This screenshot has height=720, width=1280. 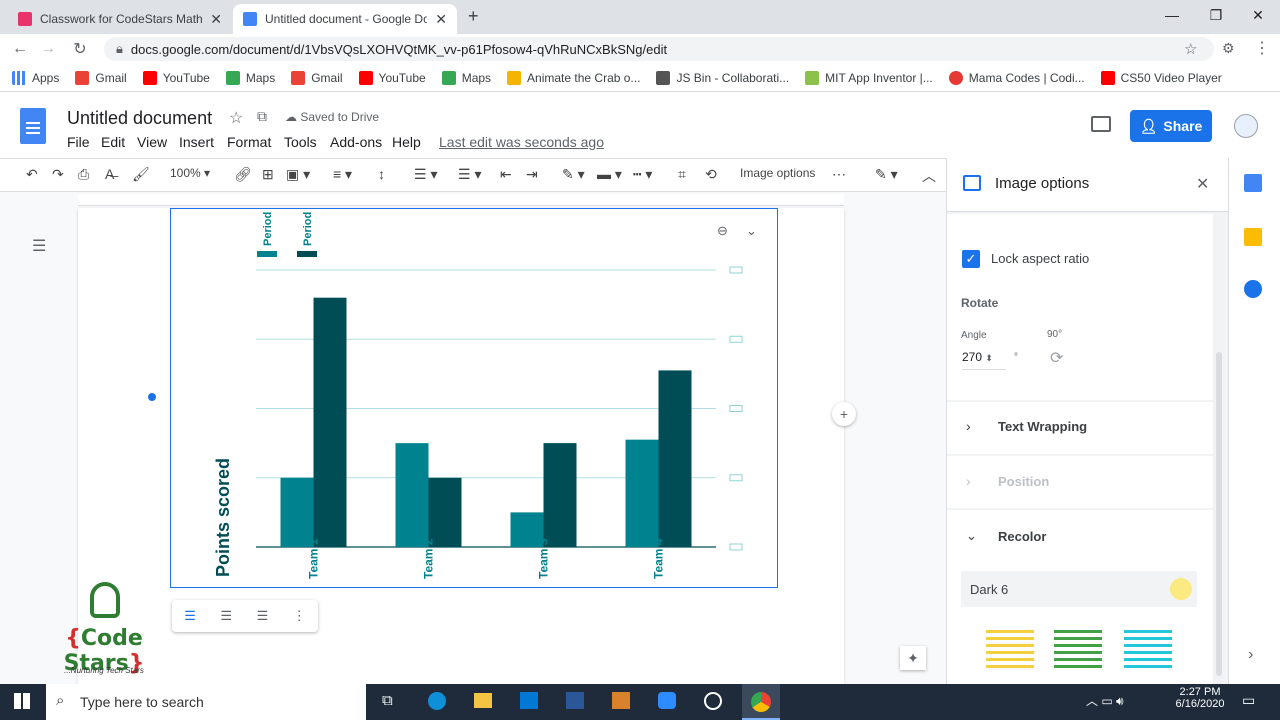 I want to click on insert-image-icon: ▣ ▾, so click(x=298, y=174).